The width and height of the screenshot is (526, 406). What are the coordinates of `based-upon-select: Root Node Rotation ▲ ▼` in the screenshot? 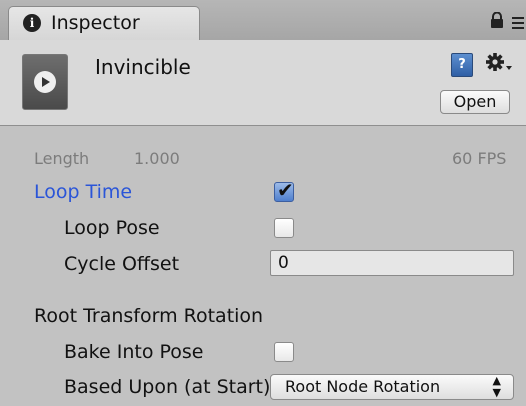 It's located at (392, 387).